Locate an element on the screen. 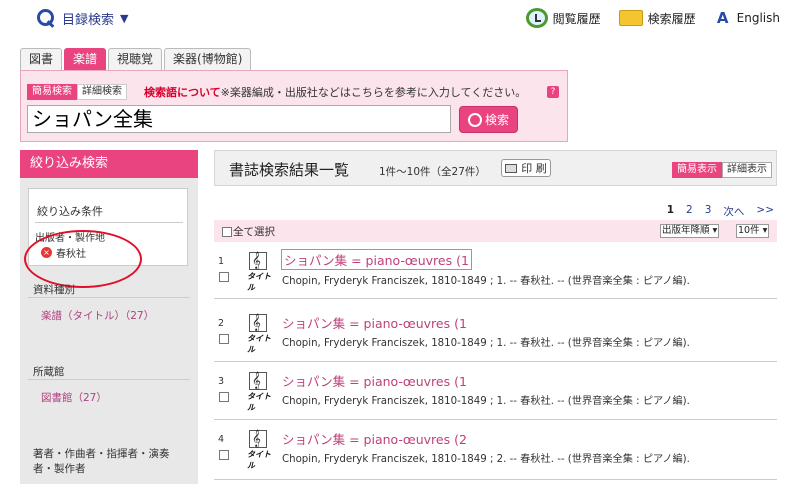  search-note-text: ※楽器編成・出版社などはこちらを参考に入力してください。 is located at coordinates (373, 92).